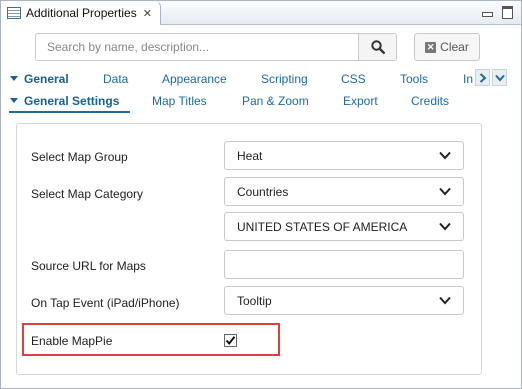 The image size is (522, 389). I want to click on search-box, so click(216, 47).